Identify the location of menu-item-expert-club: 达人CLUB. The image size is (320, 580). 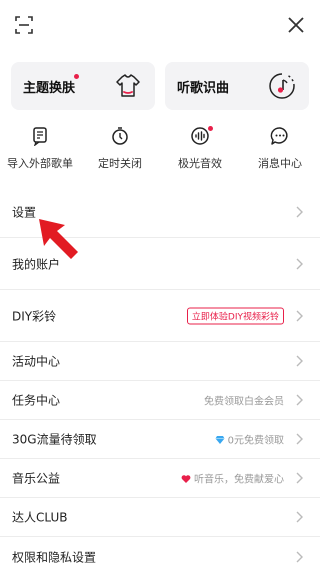
(160, 517).